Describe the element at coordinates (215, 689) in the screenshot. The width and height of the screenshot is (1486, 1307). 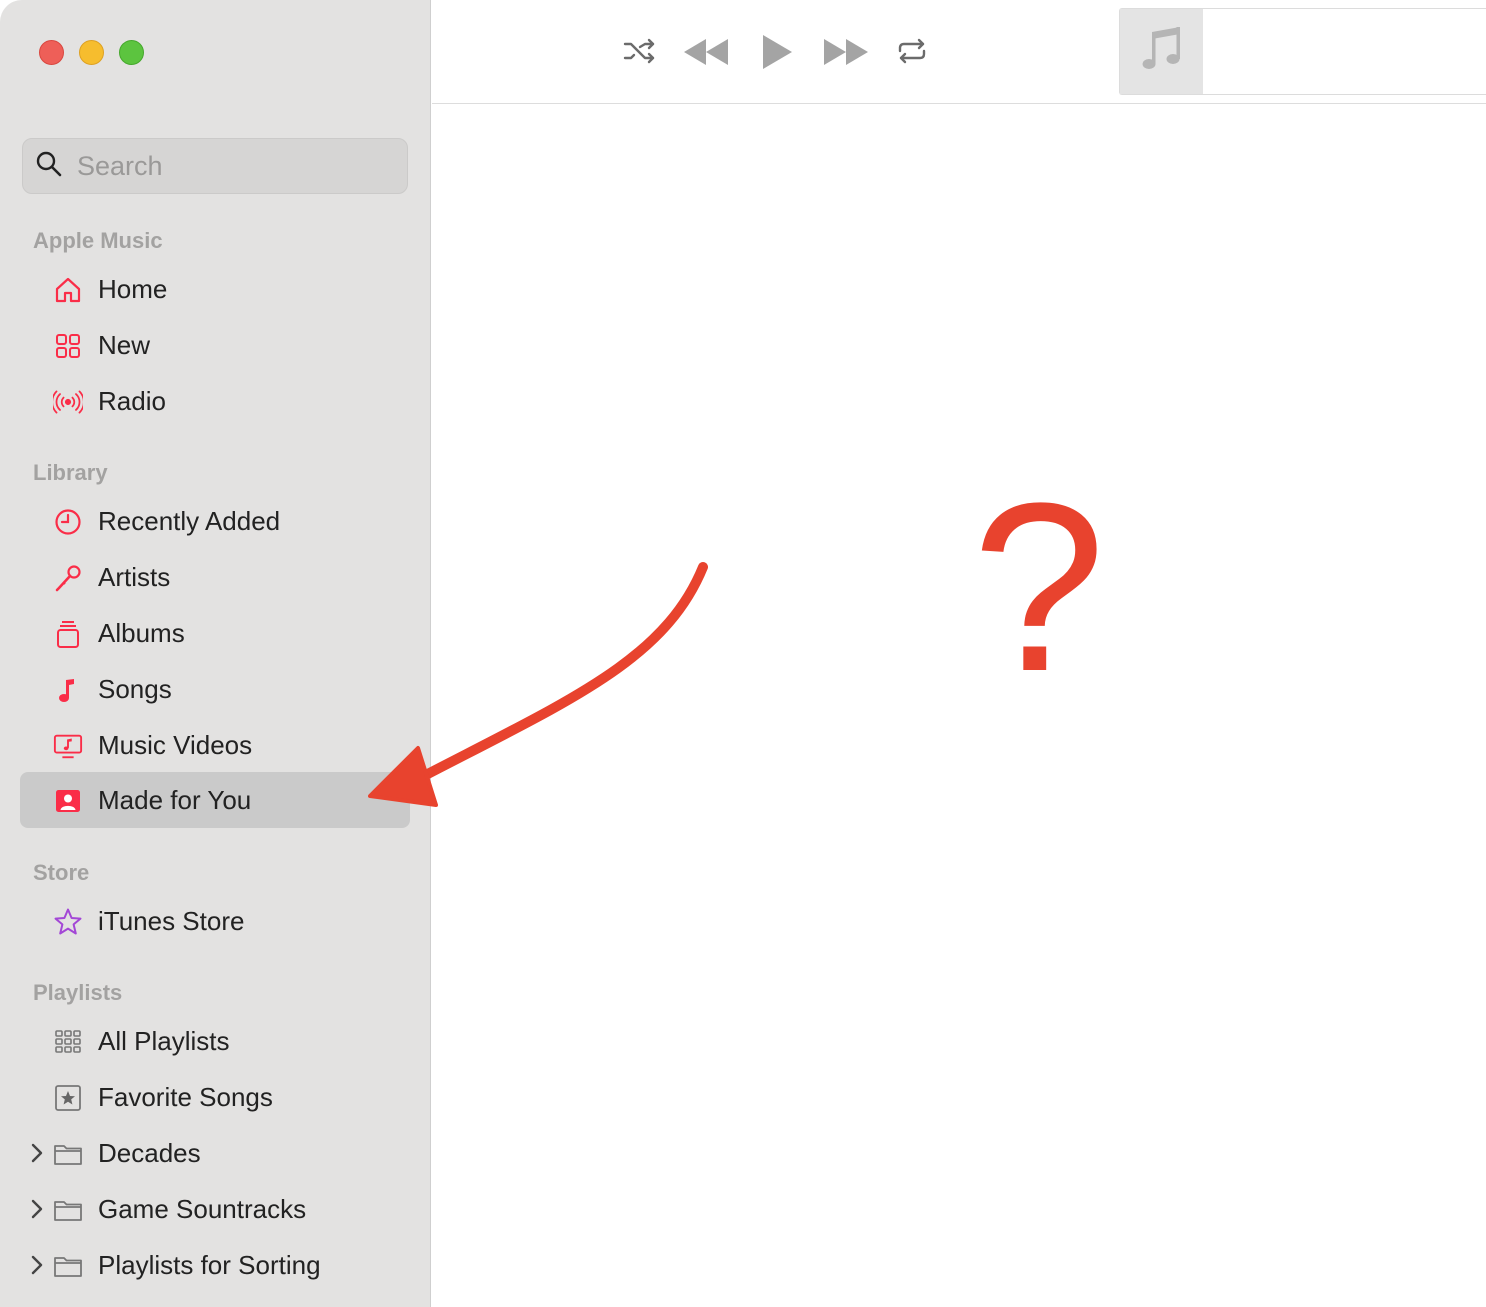
I see `sidebar-item-songs: Songs` at that location.